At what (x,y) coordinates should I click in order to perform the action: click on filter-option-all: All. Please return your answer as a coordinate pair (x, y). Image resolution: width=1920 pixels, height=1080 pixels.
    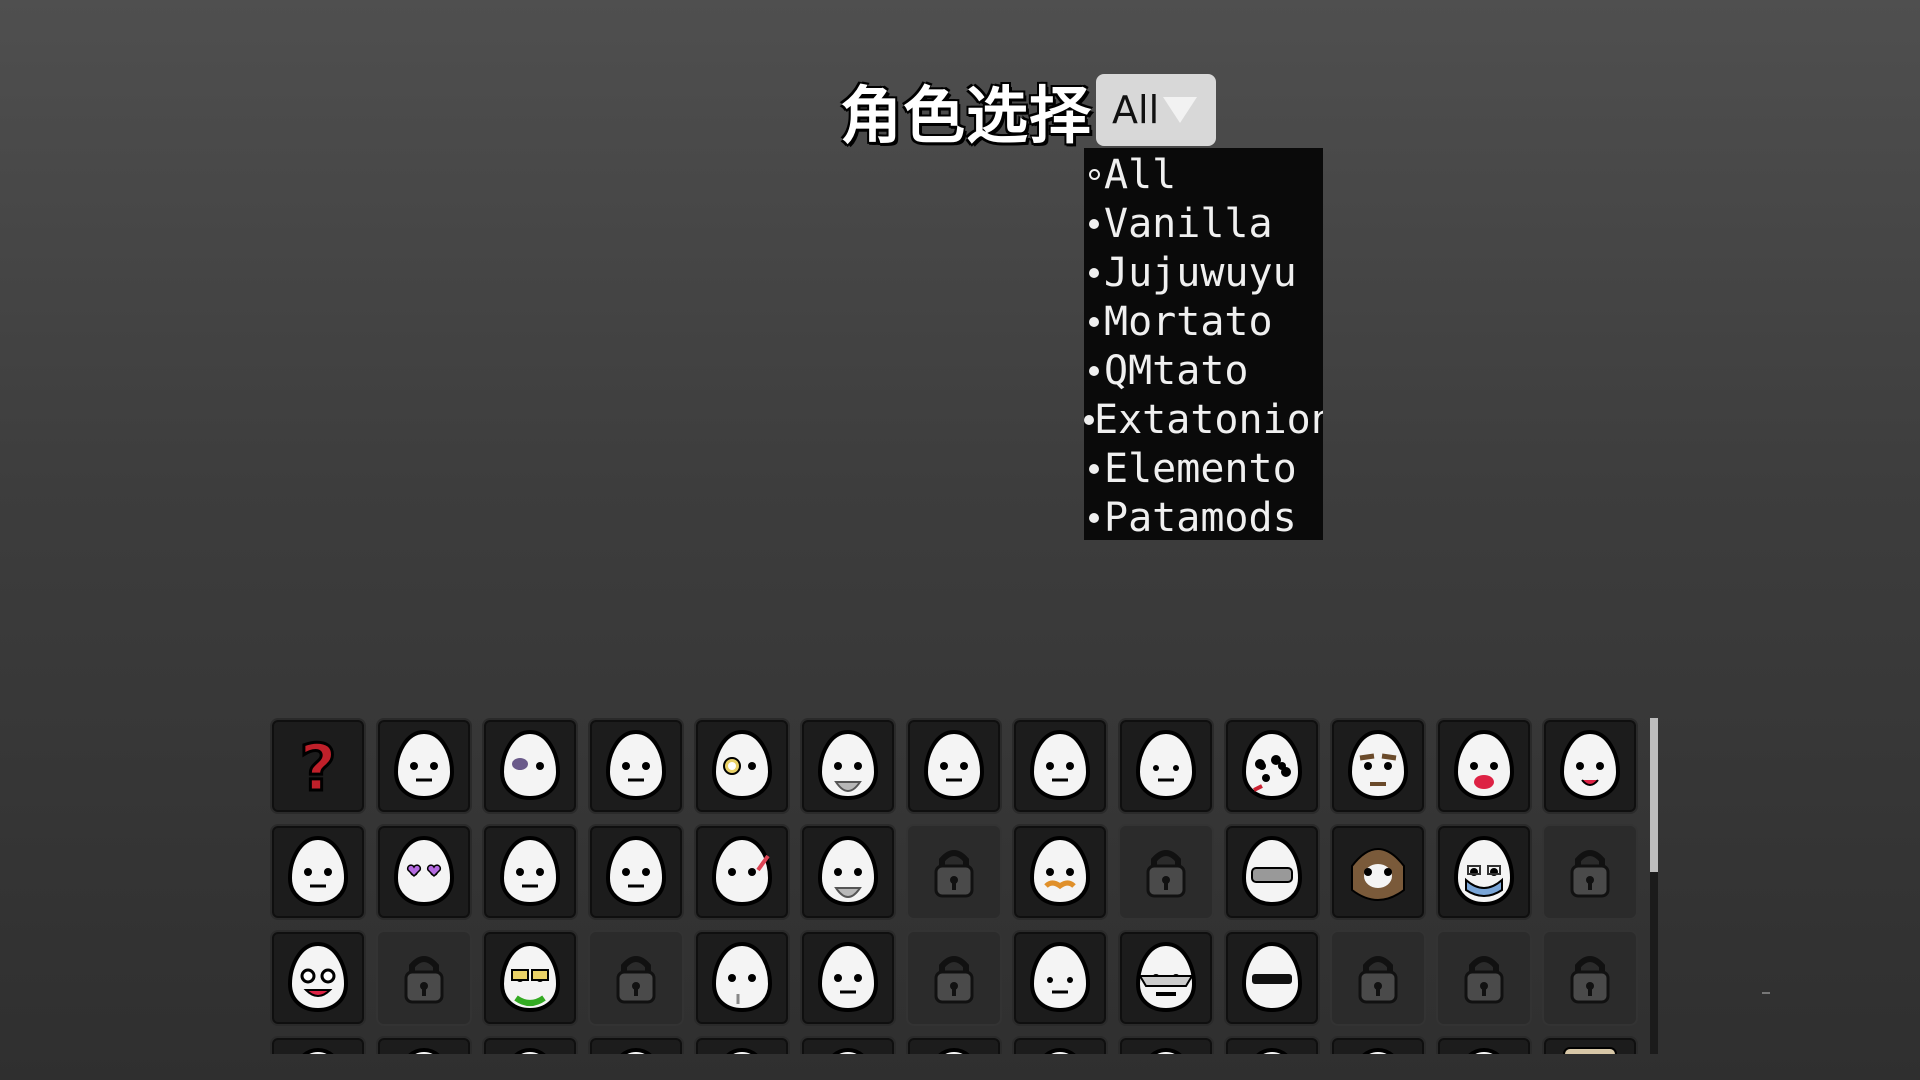
    Looking at the image, I should click on (1203, 174).